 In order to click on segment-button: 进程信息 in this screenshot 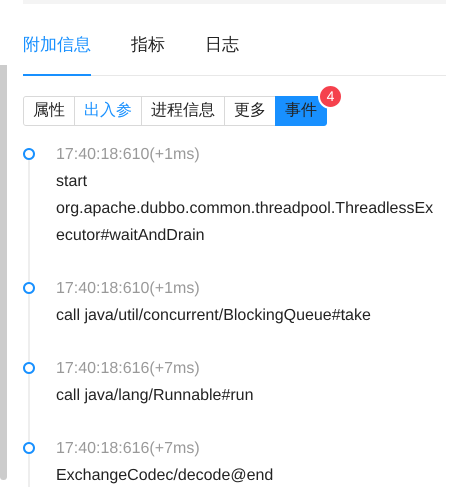, I will do `click(183, 111)`.